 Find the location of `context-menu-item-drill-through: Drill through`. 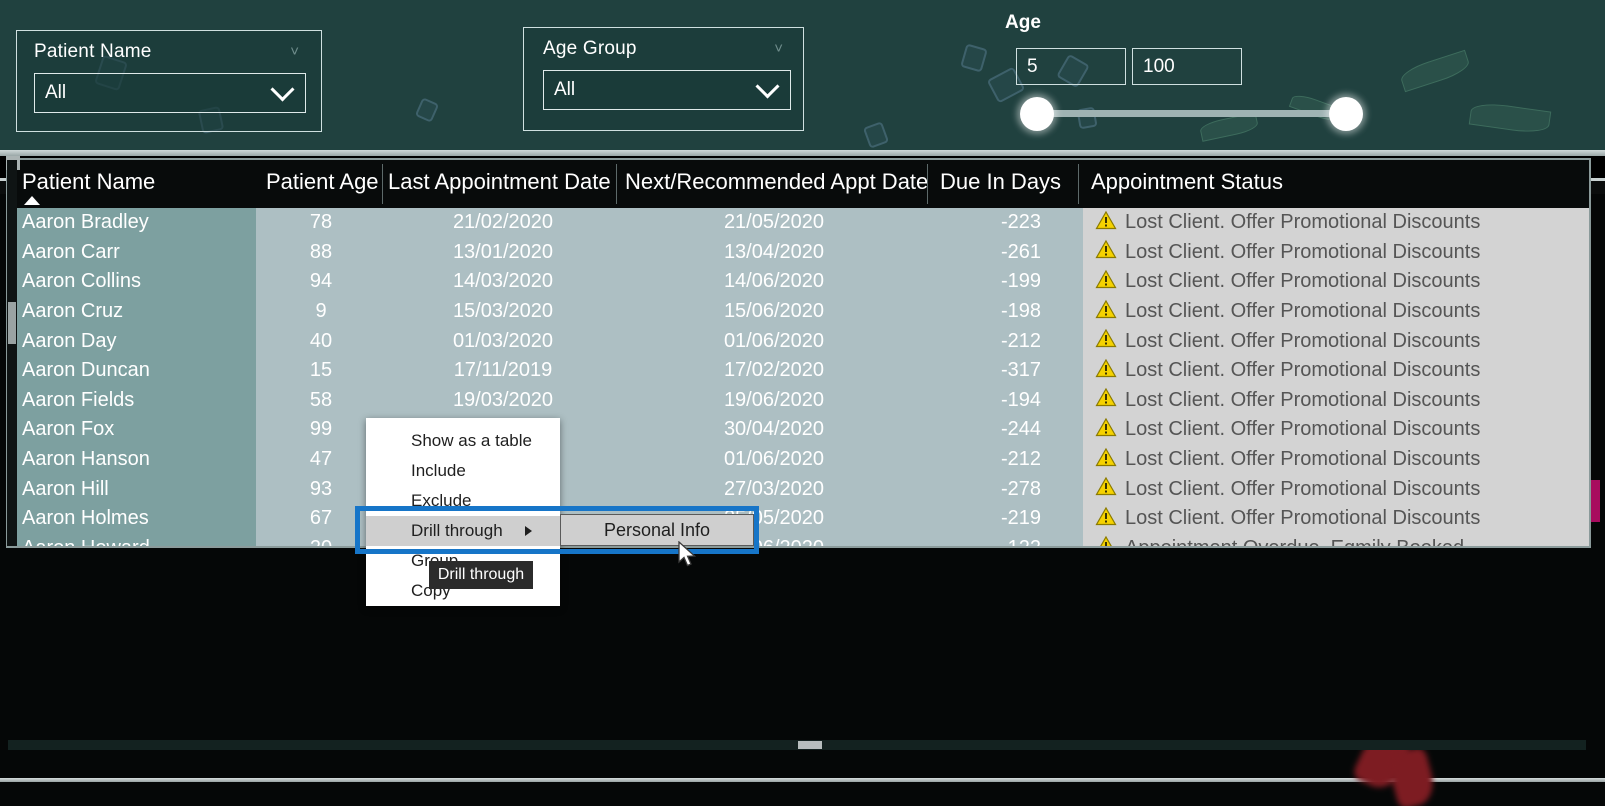

context-menu-item-drill-through: Drill through is located at coordinates (463, 531).